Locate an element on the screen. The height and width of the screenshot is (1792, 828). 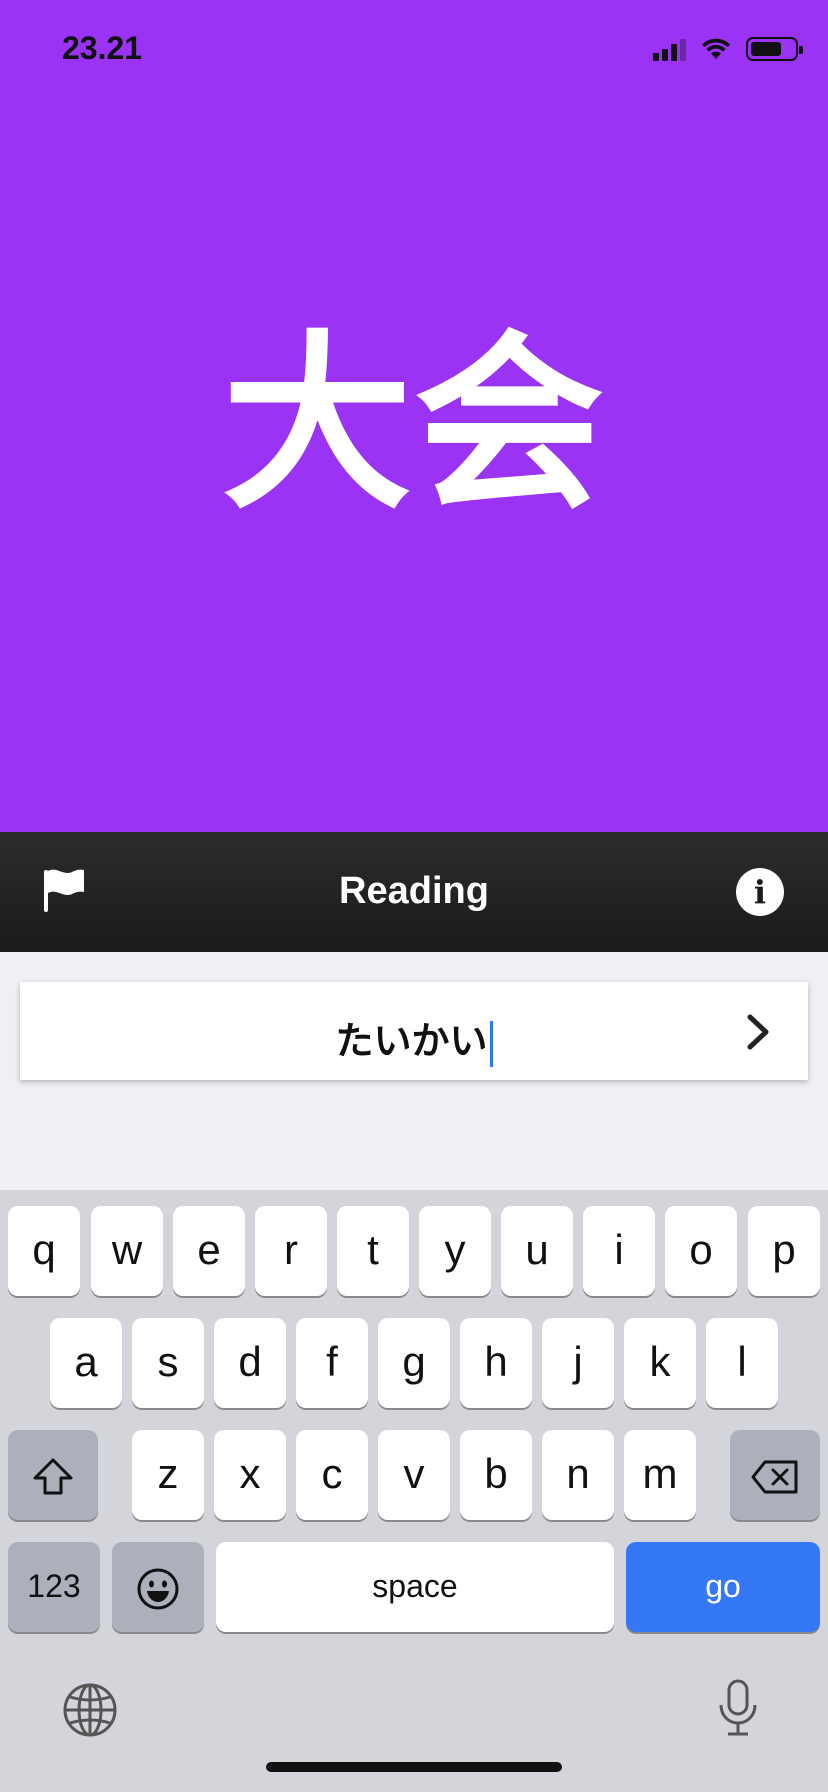
answer-area: たいかい is located at coordinates (414, 1071).